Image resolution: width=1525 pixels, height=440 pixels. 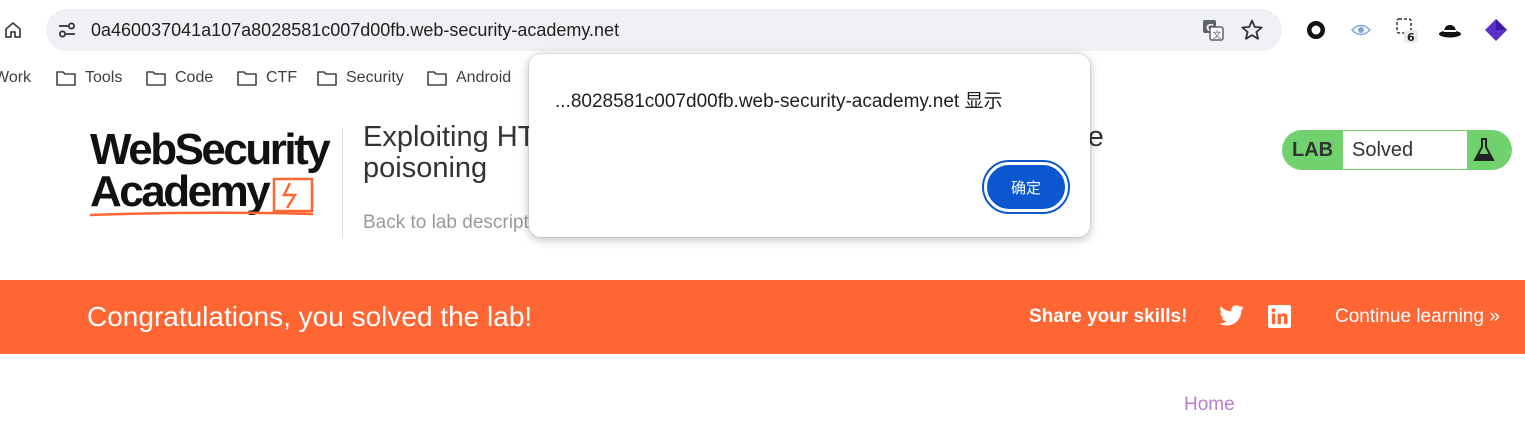 I want to click on ok-button: 确定, so click(x=1026, y=187).